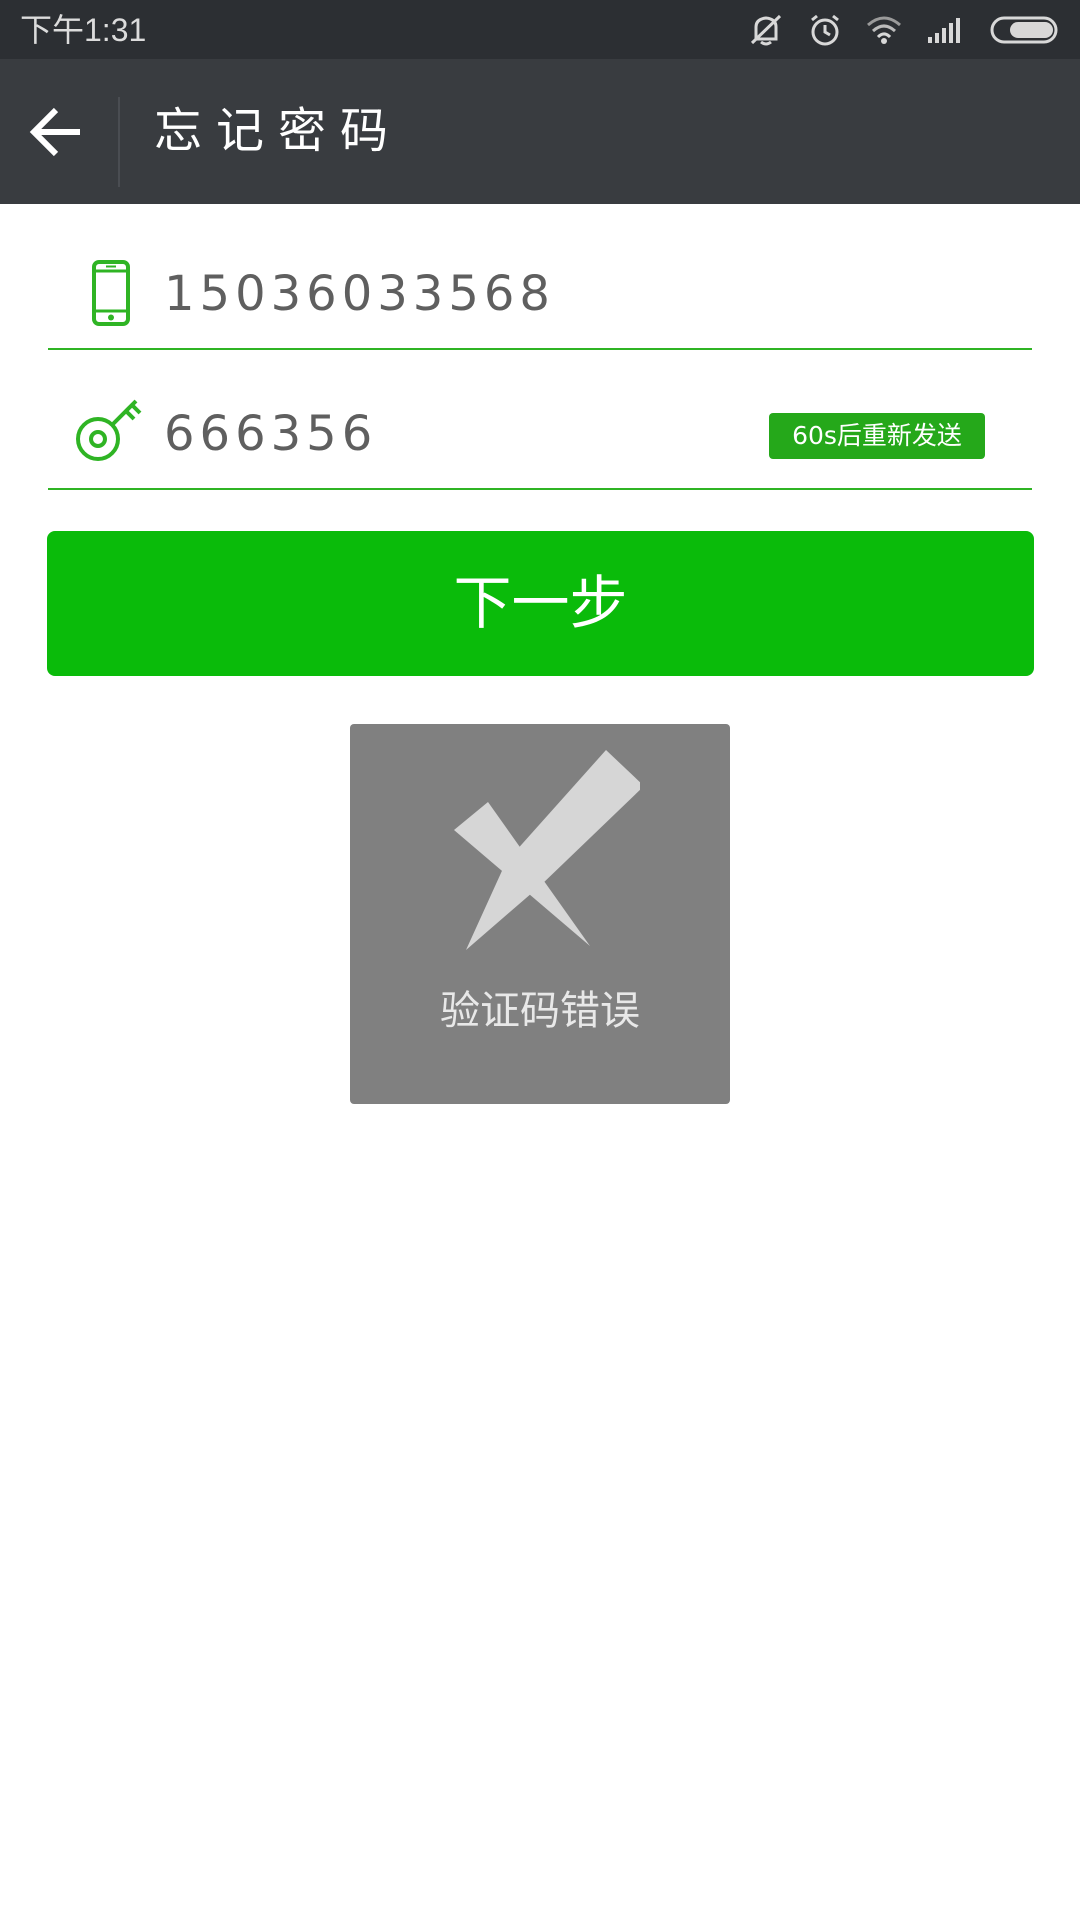 The height and width of the screenshot is (1920, 1080). I want to click on code-input, so click(464, 434).